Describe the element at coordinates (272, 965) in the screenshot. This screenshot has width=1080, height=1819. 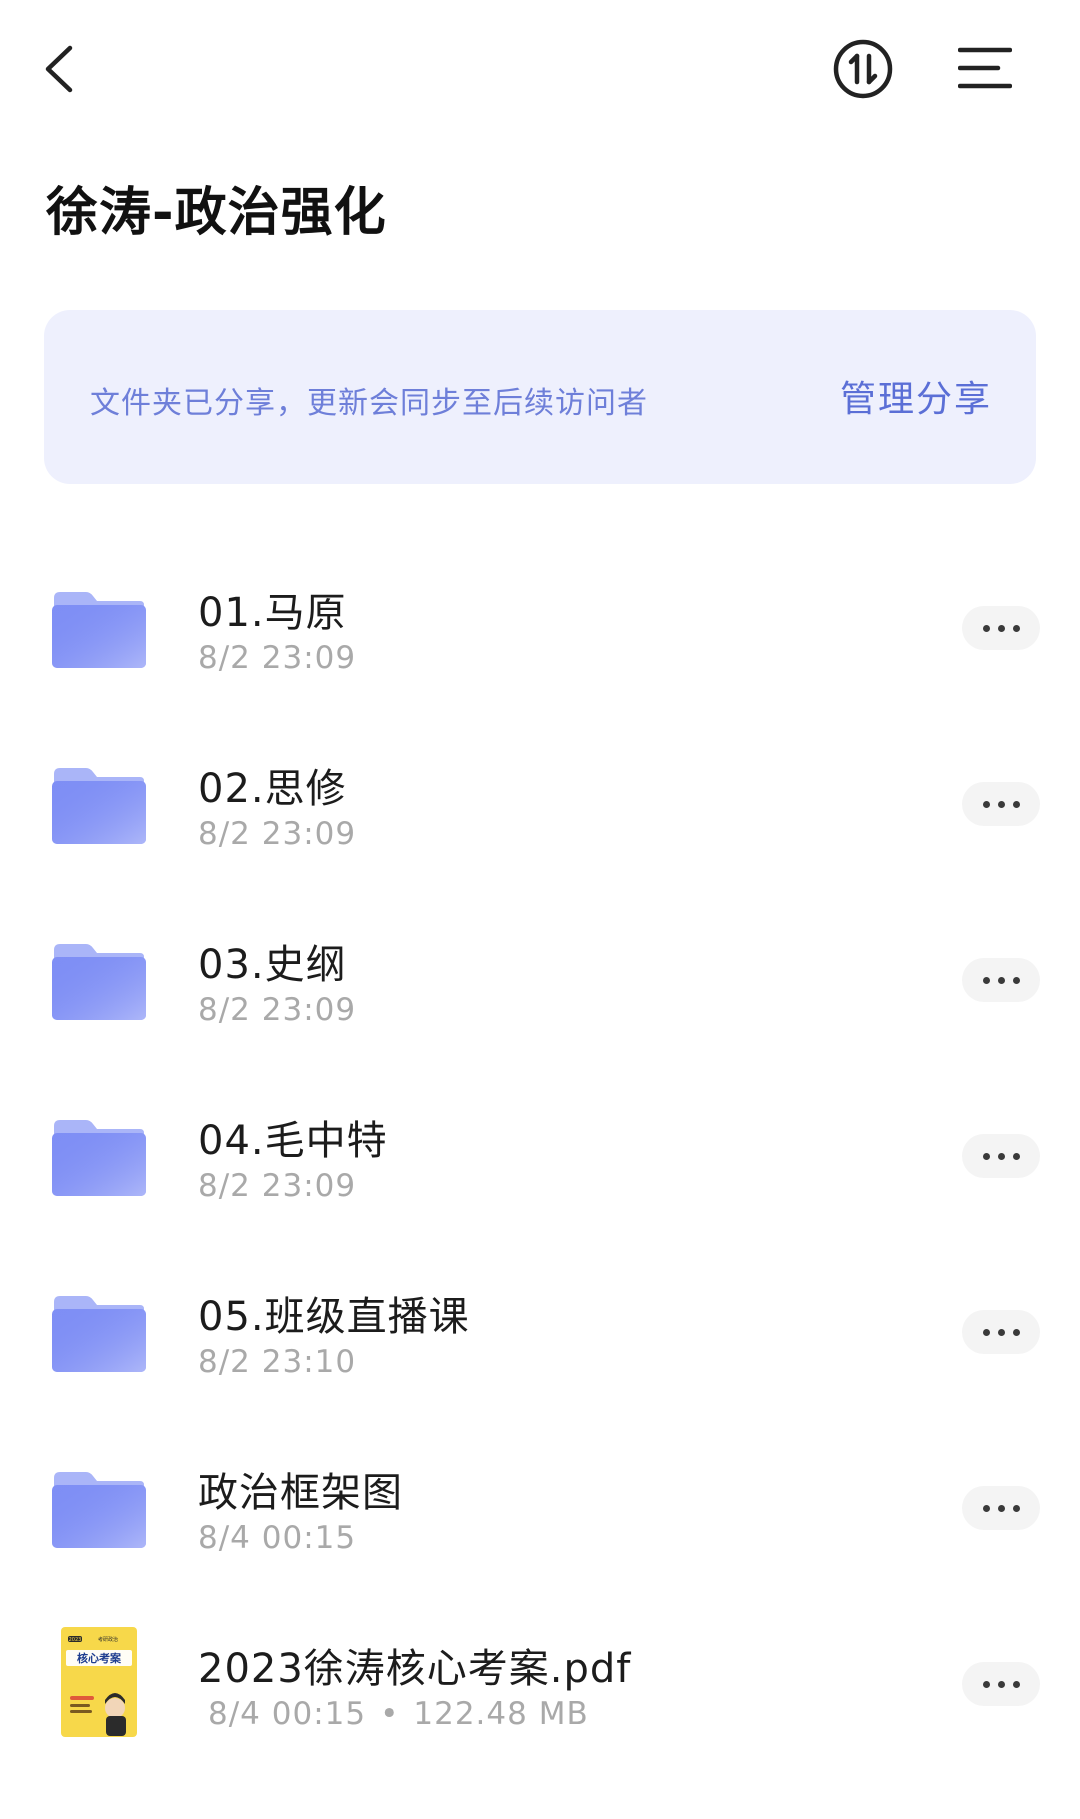
I see `file-name: 03.史纲` at that location.